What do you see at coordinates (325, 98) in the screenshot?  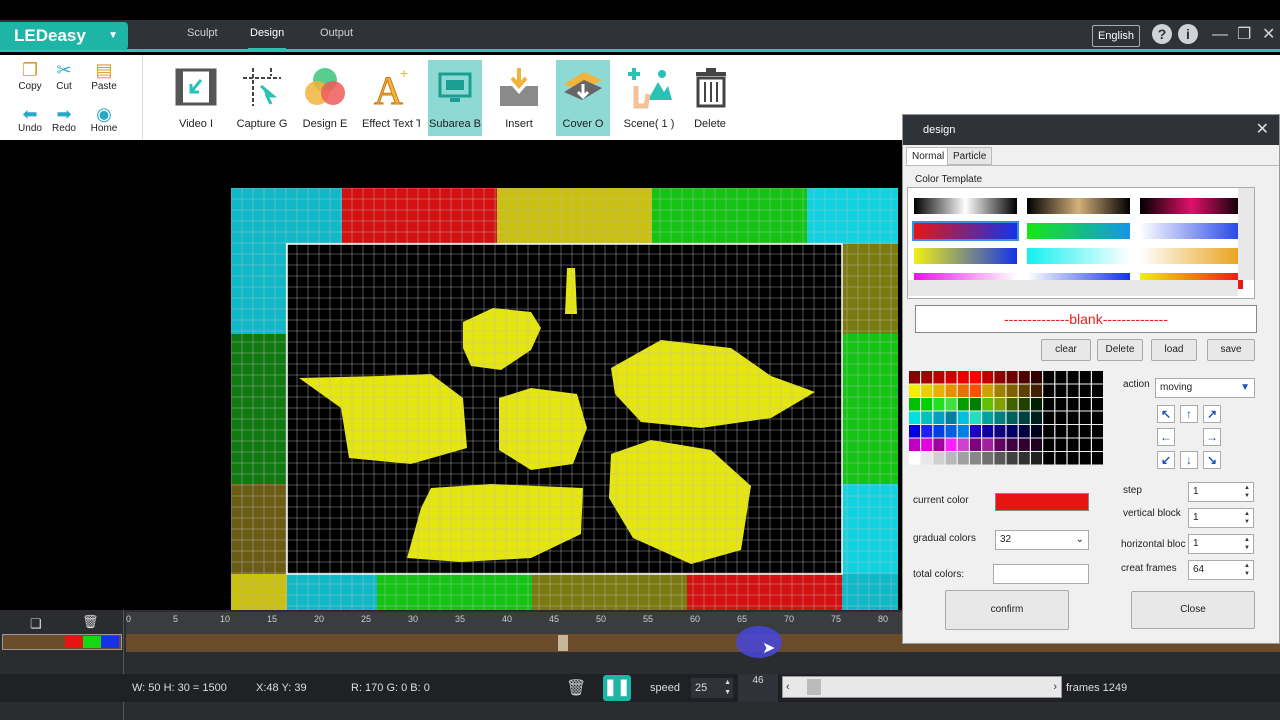 I see `design-effect-button: Design E` at bounding box center [325, 98].